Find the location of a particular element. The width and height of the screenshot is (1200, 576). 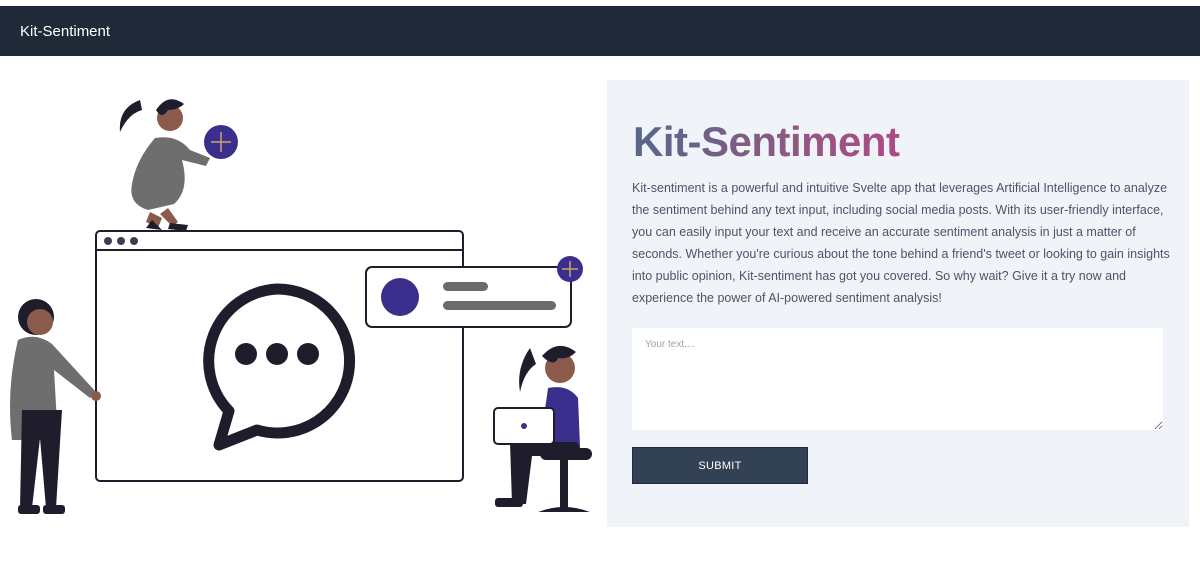

person-standing-graphic is located at coordinates (55, 406).